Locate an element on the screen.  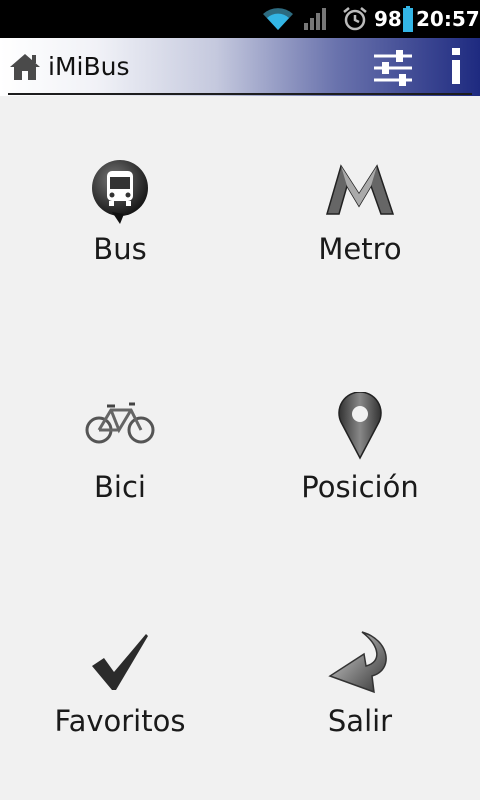
bicycle-icon is located at coordinates (120, 426).